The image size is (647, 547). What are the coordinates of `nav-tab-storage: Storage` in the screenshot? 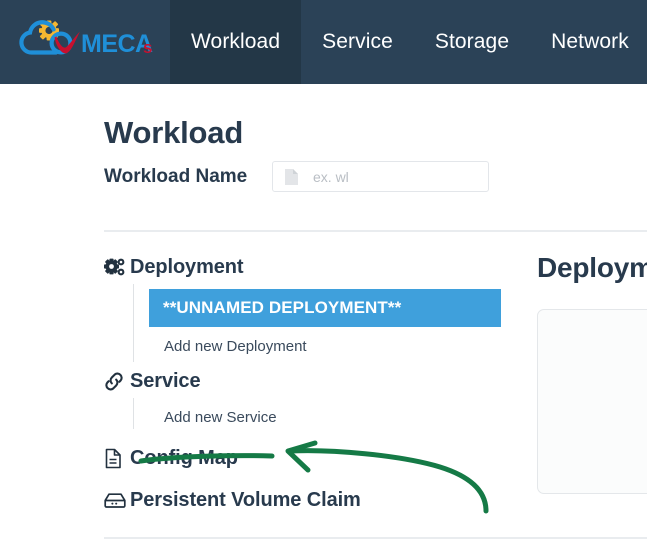 It's located at (472, 42).